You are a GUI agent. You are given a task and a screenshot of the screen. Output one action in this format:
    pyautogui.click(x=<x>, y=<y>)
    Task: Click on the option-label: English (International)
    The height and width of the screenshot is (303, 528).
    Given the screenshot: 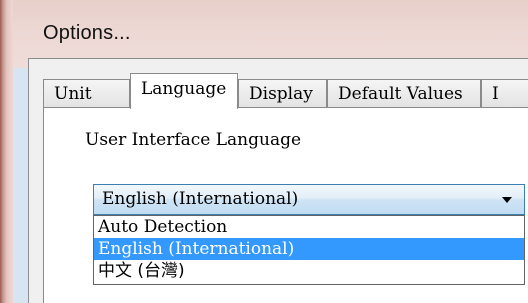 What is the action you would take?
    pyautogui.click(x=196, y=249)
    